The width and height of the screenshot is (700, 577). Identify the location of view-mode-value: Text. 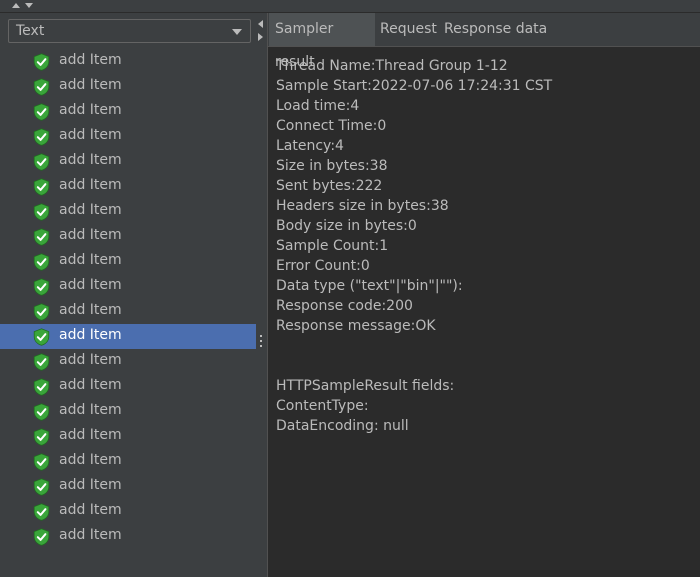
(30, 31).